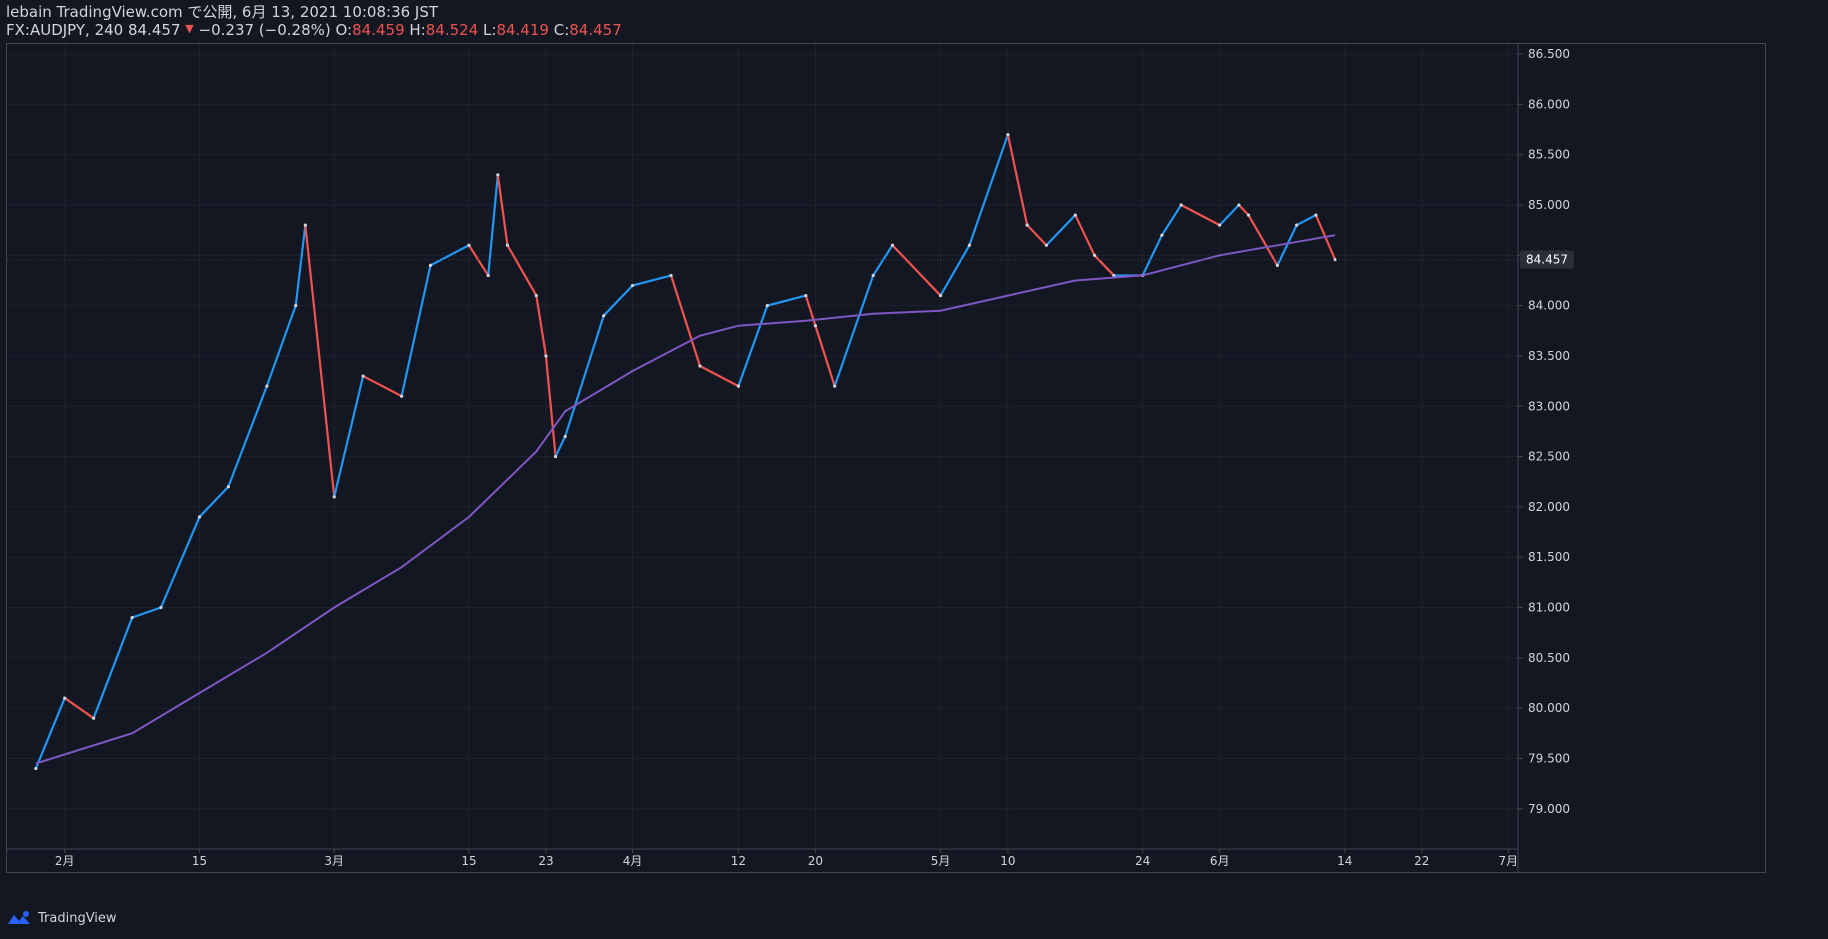 The width and height of the screenshot is (1828, 939). Describe the element at coordinates (1344, 861) in the screenshot. I see `x-tick-label: 14` at that location.